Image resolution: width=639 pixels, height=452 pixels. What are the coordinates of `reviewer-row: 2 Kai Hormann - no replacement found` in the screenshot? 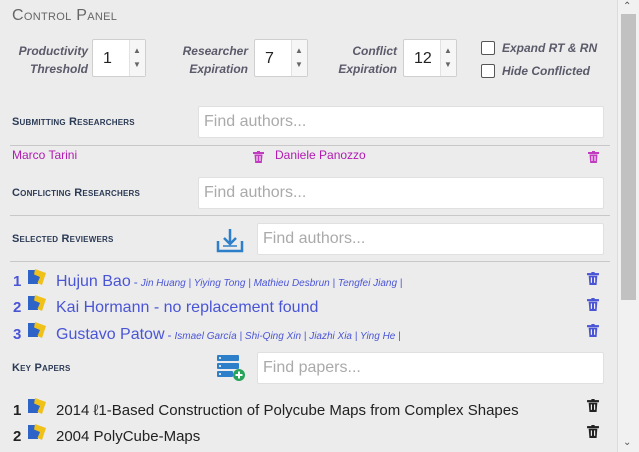 It's located at (165, 305).